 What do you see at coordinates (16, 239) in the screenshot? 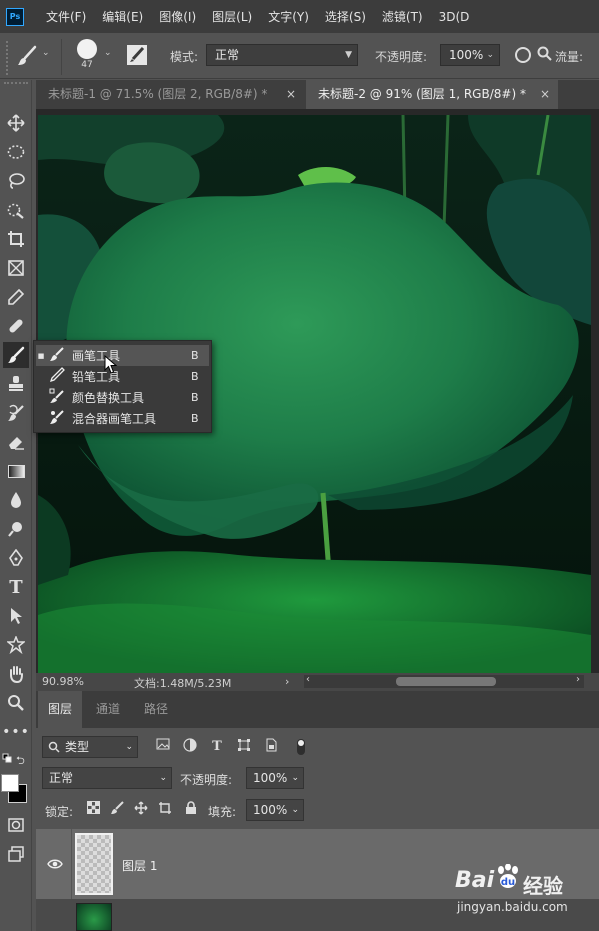
I see `crop-tool-icon` at bounding box center [16, 239].